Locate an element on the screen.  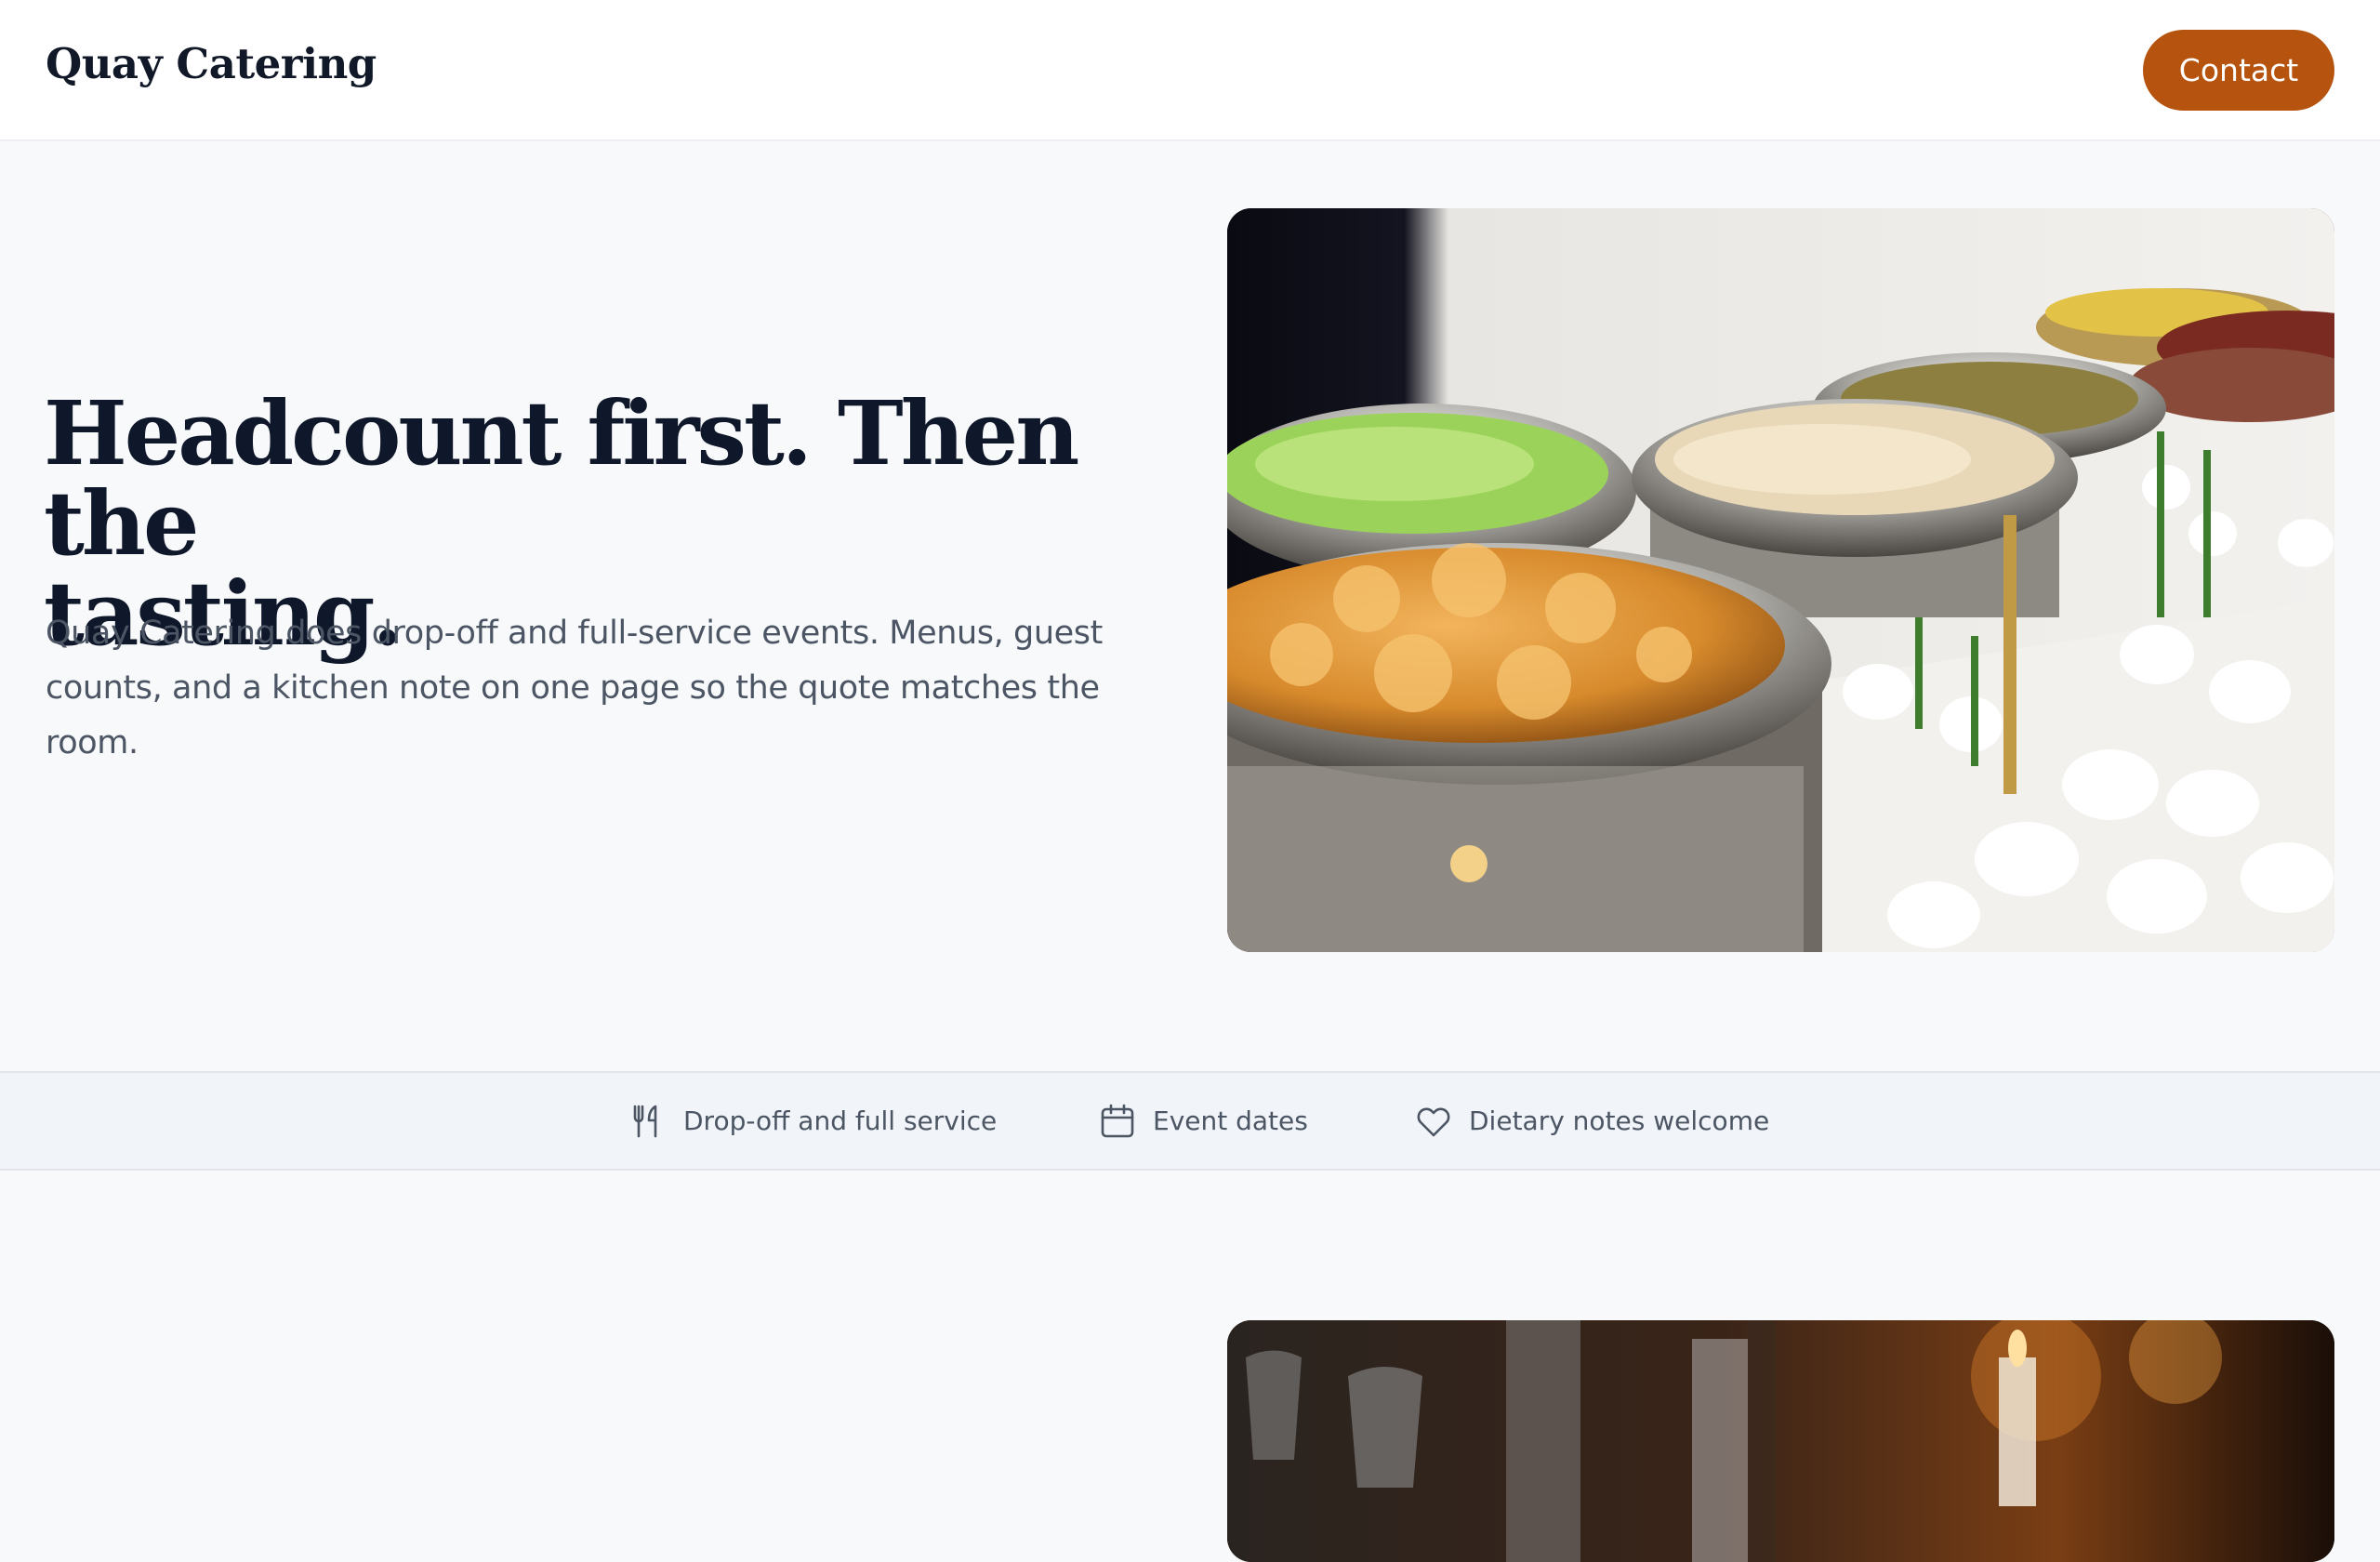
calendar-icon is located at coordinates (1117, 1121).